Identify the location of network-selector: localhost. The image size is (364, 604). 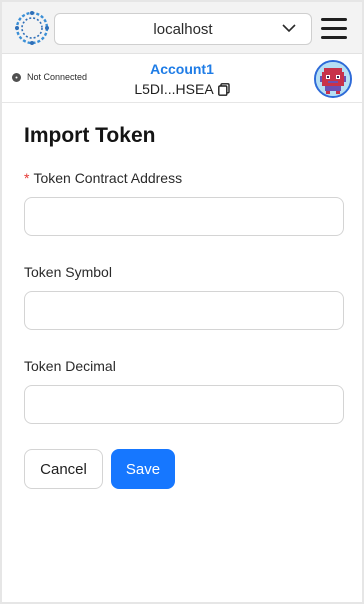
(183, 29).